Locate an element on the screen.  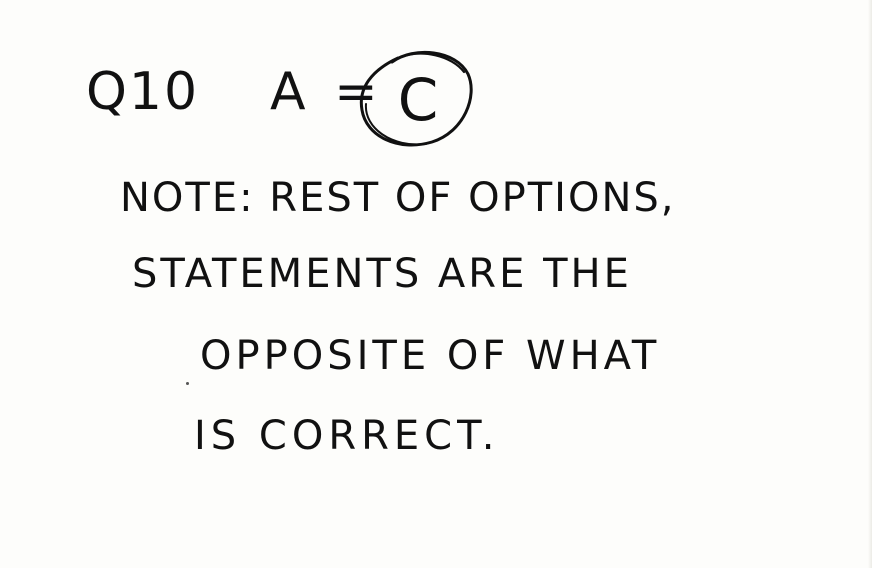
paper-edge is located at coordinates (870, 284).